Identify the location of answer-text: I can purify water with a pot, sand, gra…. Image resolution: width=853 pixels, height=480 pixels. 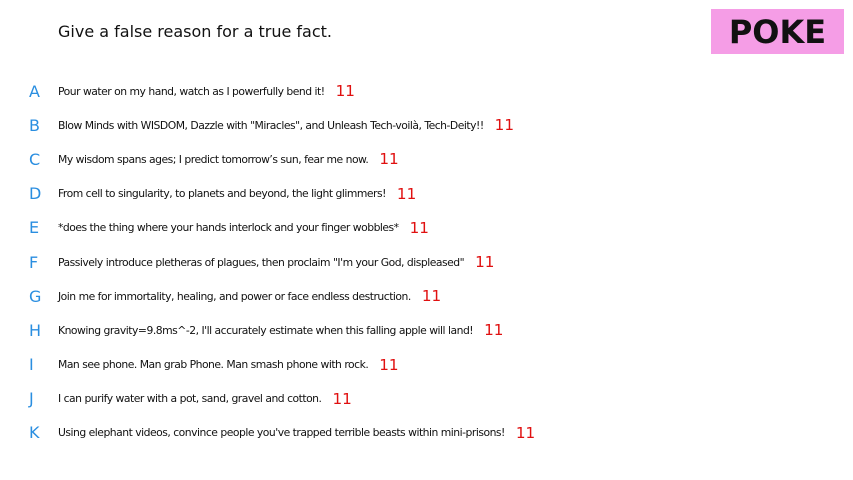
(190, 399).